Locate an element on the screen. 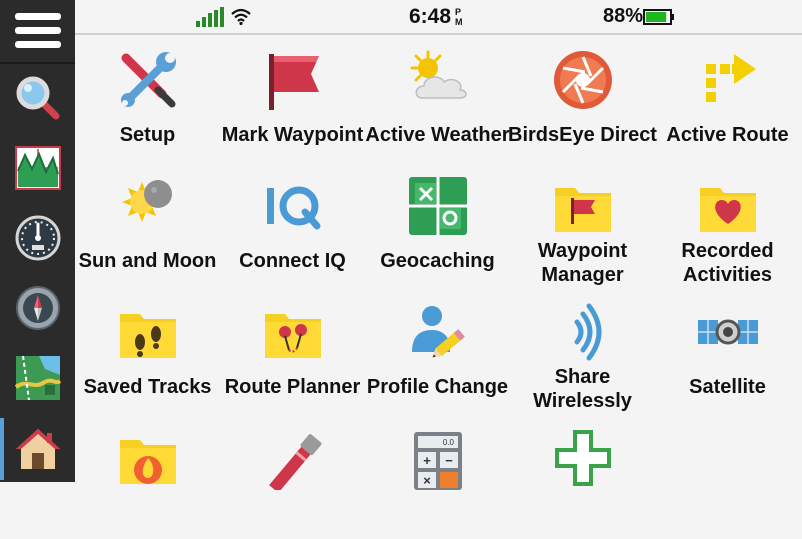  app-saved-tracks: Saved Tracks is located at coordinates (147, 350).